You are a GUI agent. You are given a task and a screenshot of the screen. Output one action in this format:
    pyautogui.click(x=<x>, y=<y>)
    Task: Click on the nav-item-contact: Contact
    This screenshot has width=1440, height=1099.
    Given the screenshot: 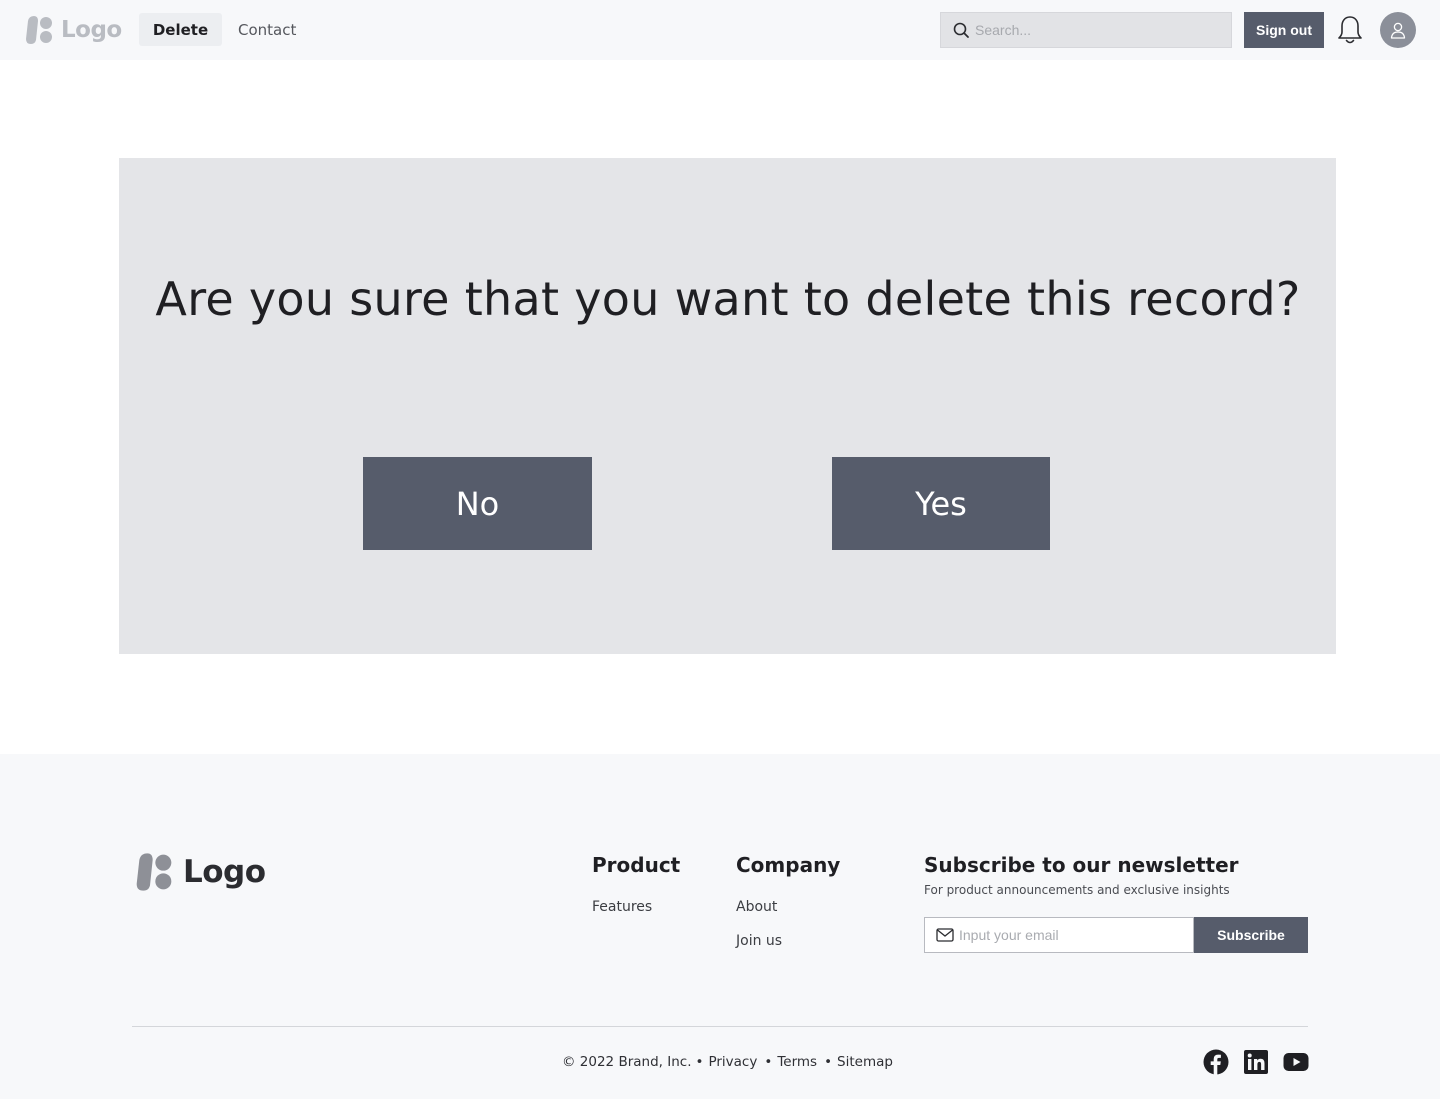 What is the action you would take?
    pyautogui.click(x=267, y=29)
    